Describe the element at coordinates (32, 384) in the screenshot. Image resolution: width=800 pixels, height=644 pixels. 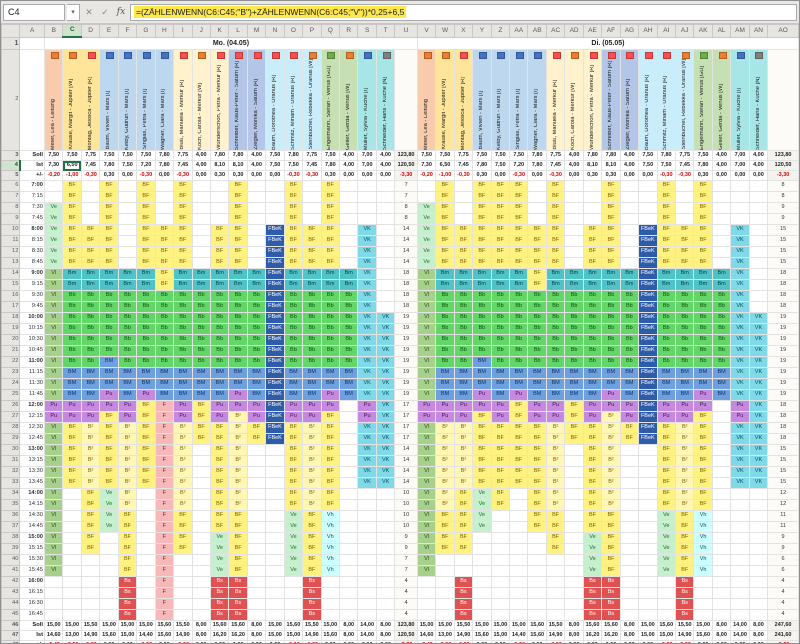
I see `time-label: 11:30` at that location.